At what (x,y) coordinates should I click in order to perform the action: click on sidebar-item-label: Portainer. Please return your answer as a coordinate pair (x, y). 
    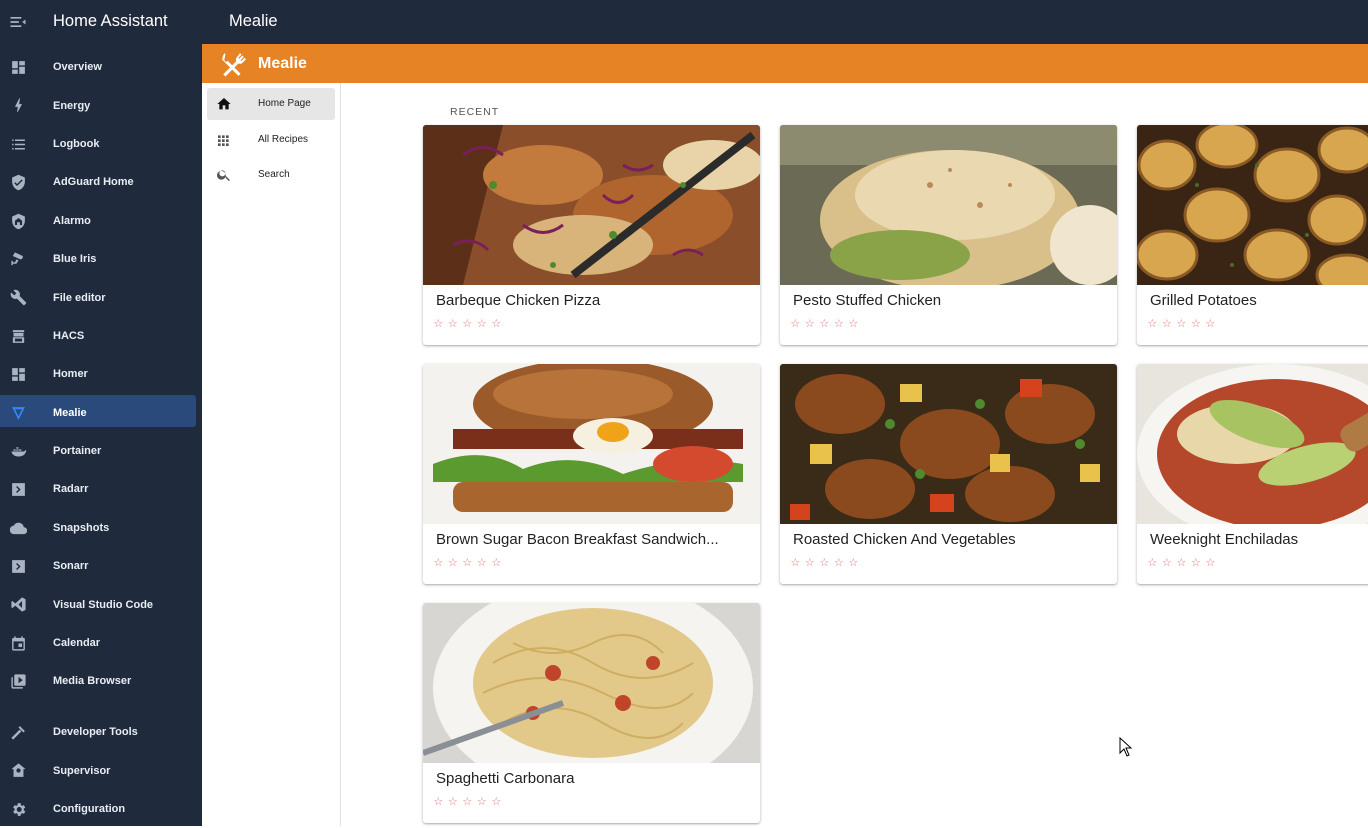
    Looking at the image, I should click on (77, 451).